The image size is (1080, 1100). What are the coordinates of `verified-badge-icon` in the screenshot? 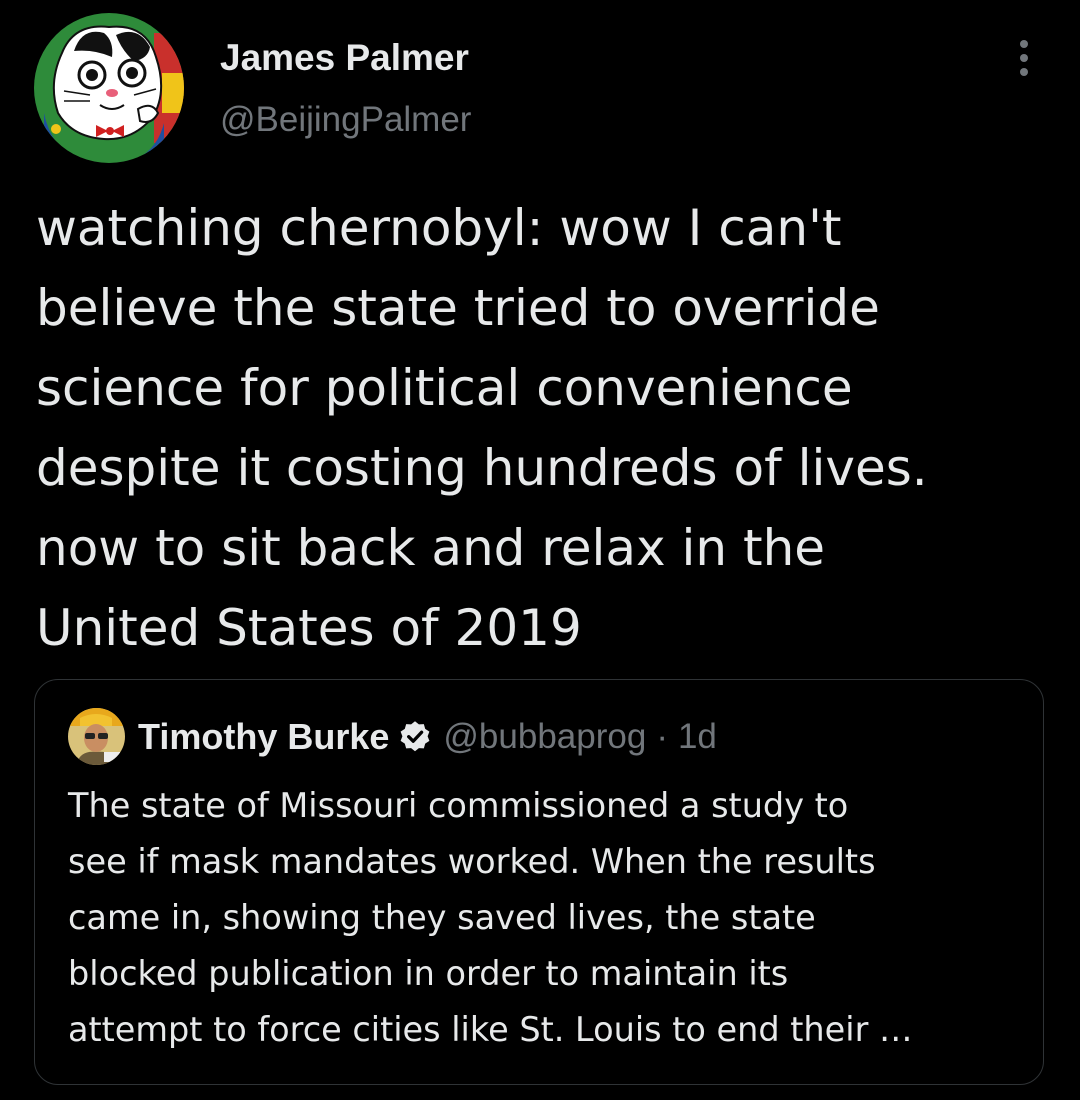 It's located at (415, 737).